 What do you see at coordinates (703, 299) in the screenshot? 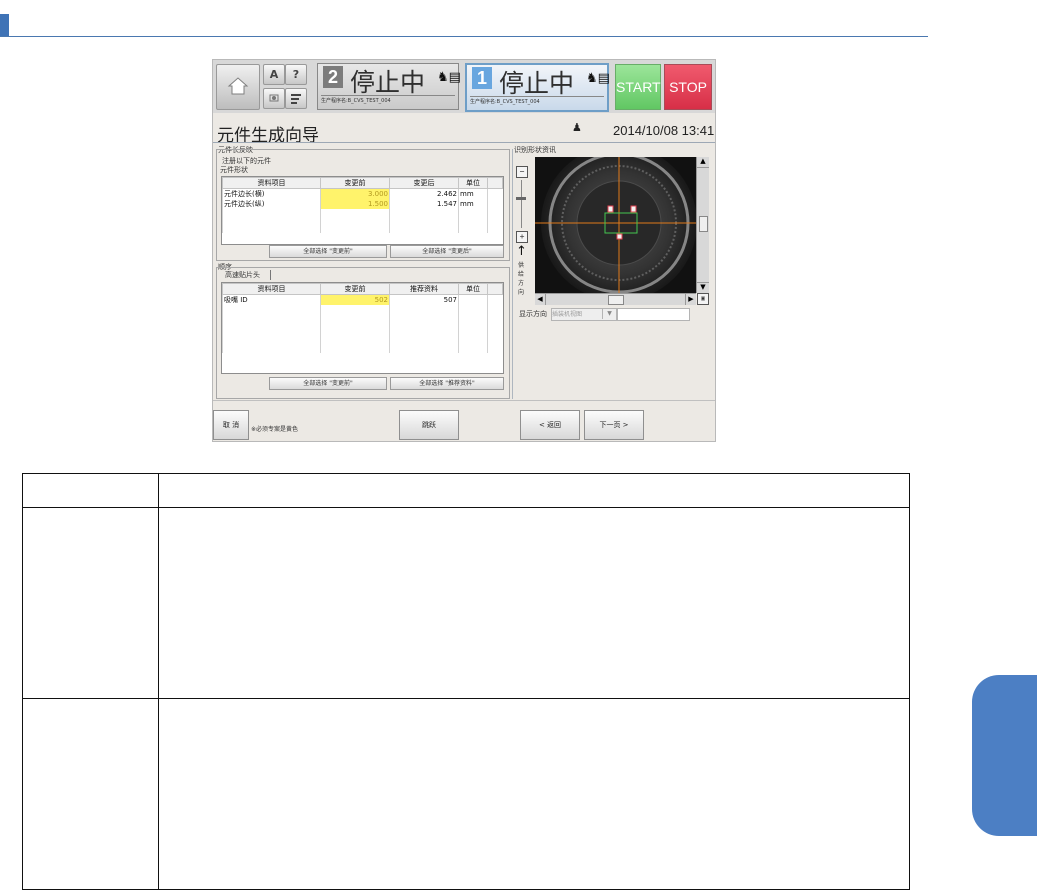
I see `scroll-corner-button: ▣` at bounding box center [703, 299].